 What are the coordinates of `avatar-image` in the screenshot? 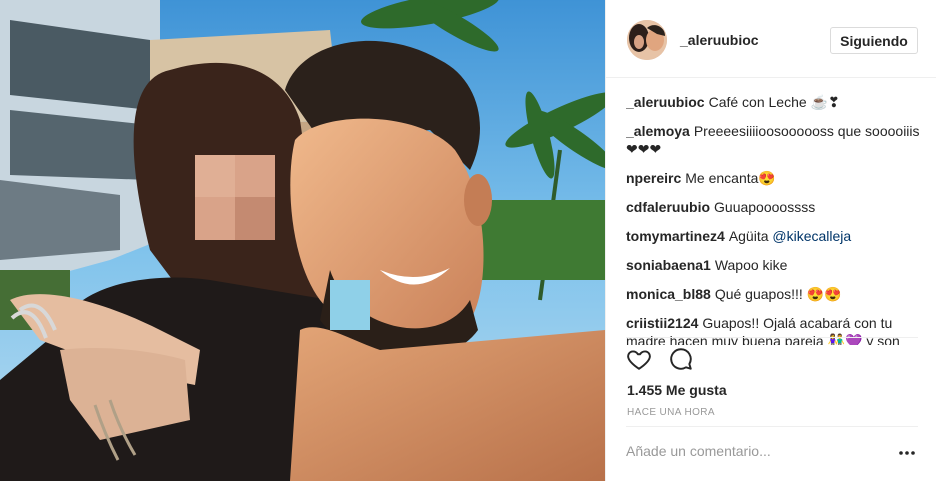 It's located at (647, 40).